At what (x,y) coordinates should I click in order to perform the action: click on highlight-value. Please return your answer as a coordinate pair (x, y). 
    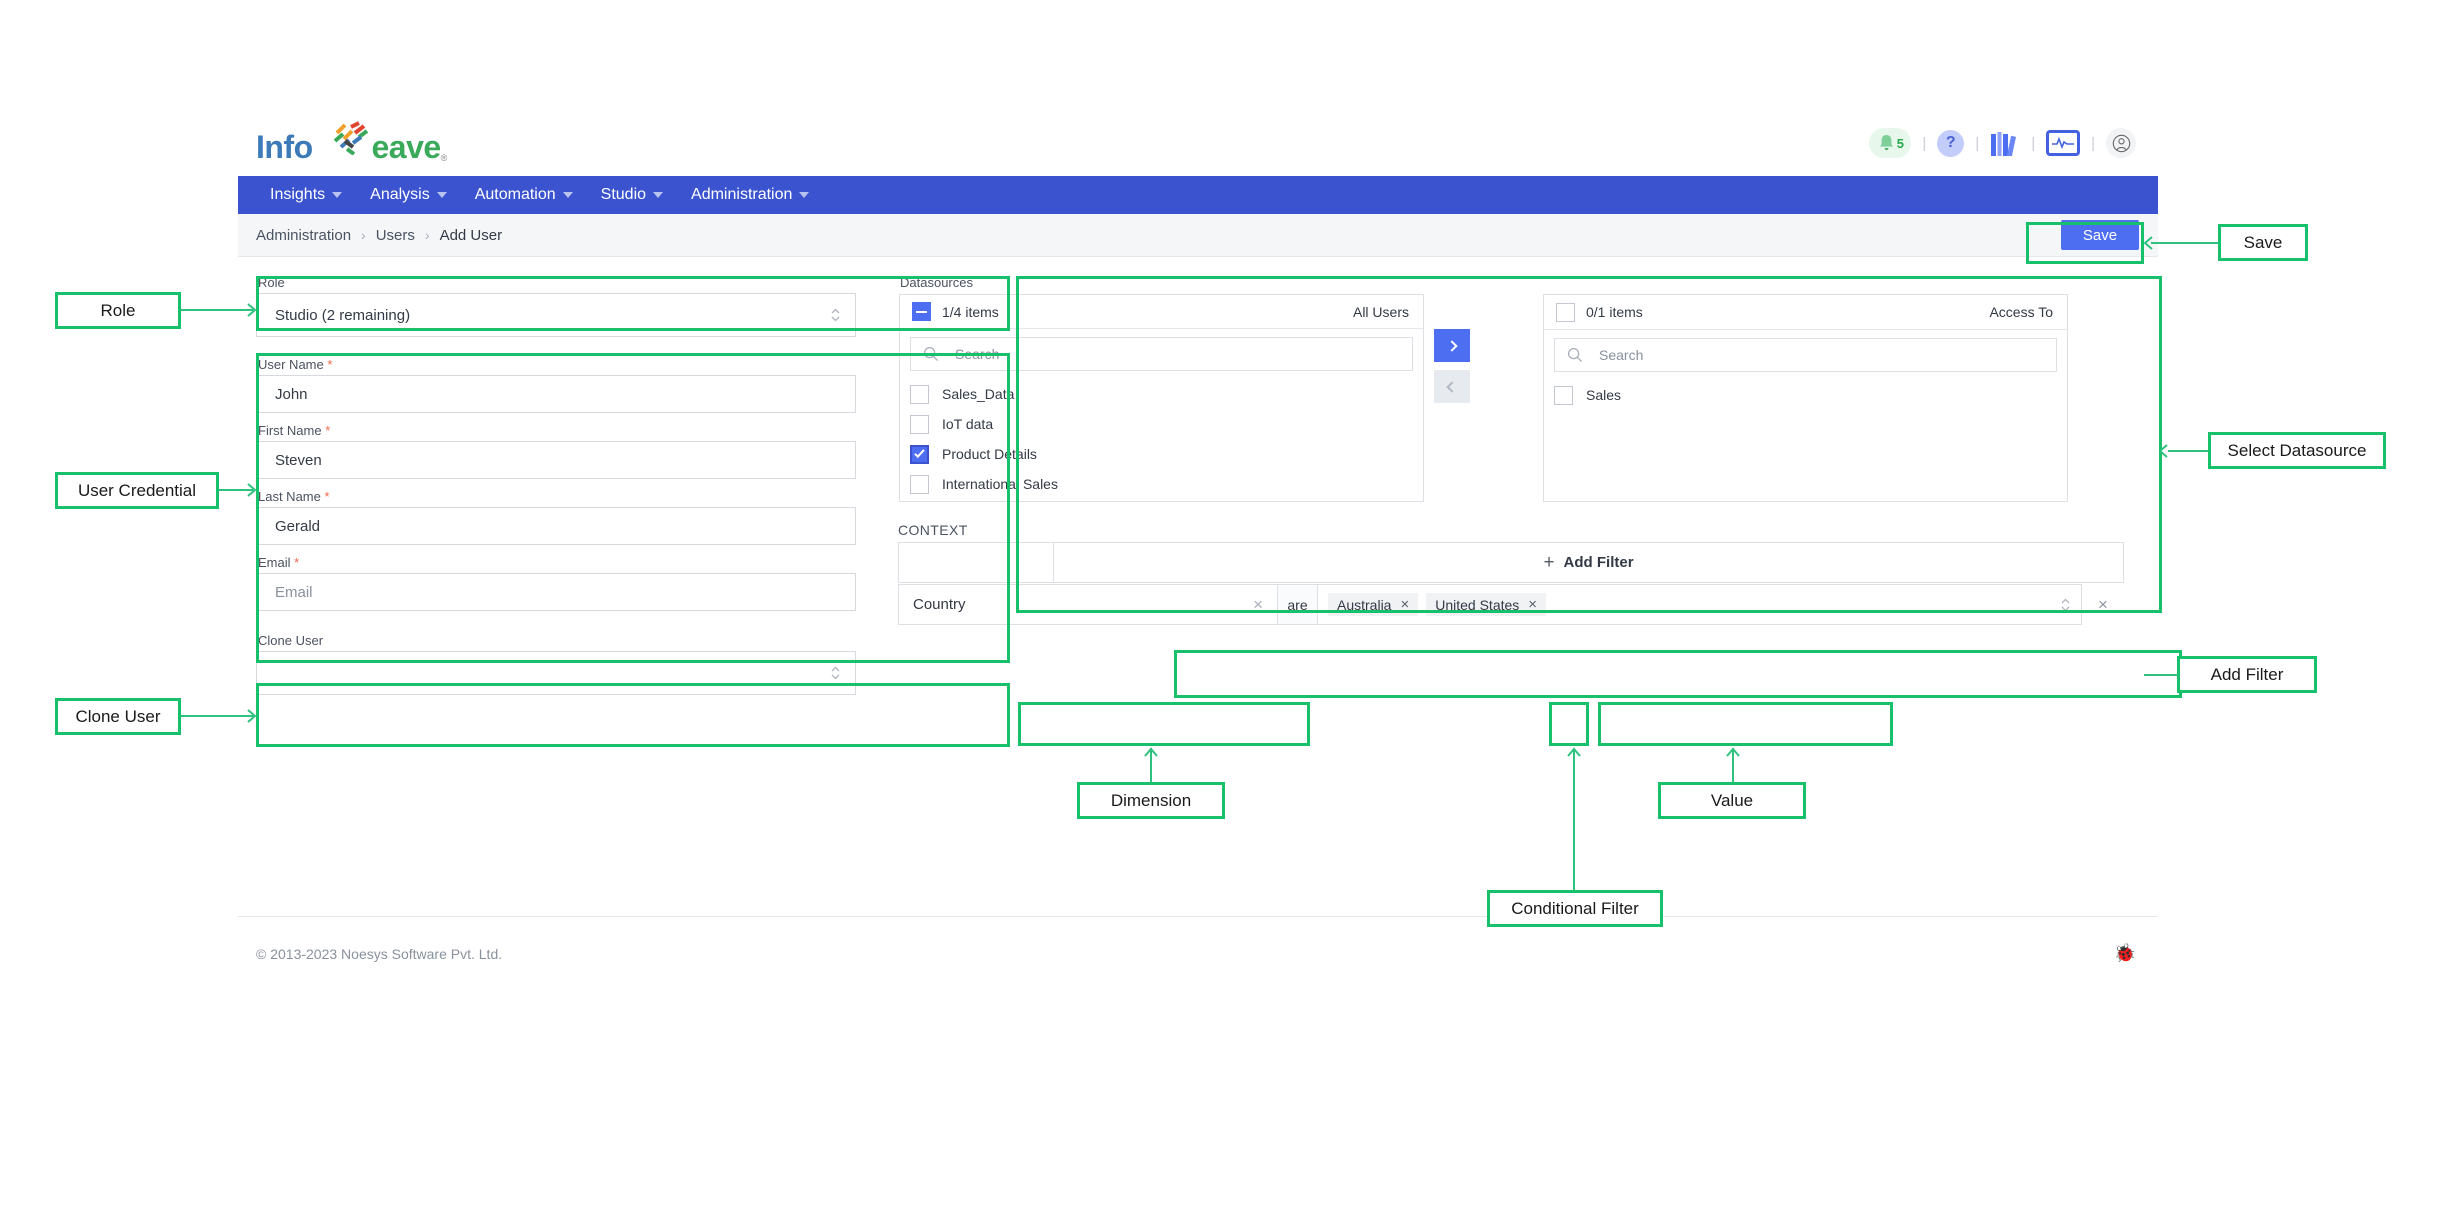
    Looking at the image, I should click on (1745, 724).